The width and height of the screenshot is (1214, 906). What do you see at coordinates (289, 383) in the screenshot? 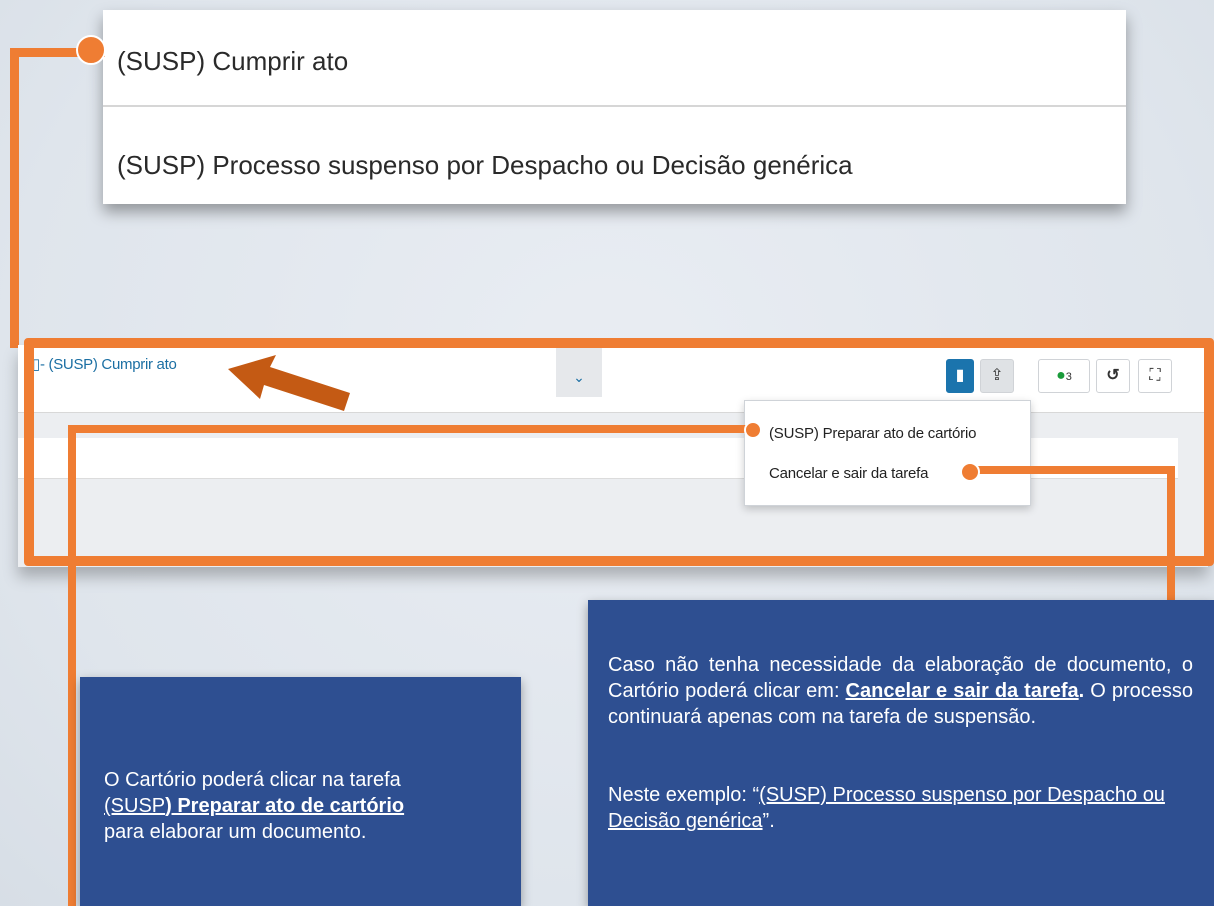
I see `arrow-icon` at bounding box center [289, 383].